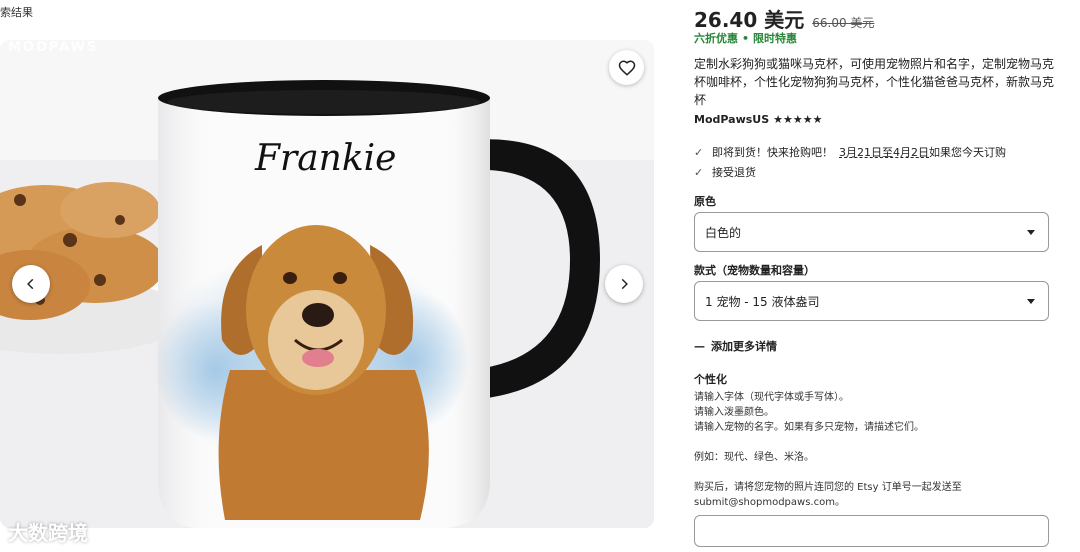 The height and width of the screenshot is (552, 1080). I want to click on sale-price: 26.40 美元, so click(749, 20).